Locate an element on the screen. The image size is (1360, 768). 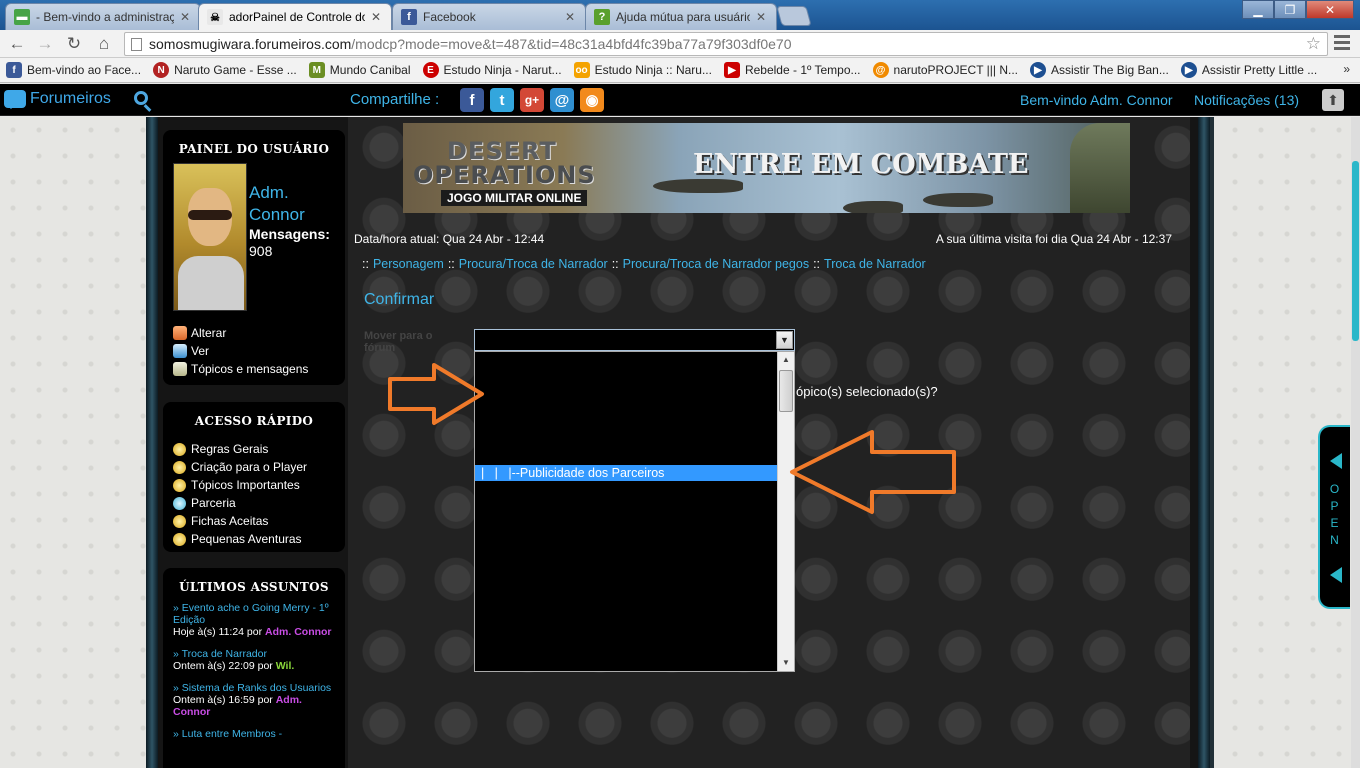
new-tab-button is located at coordinates (794, 16).